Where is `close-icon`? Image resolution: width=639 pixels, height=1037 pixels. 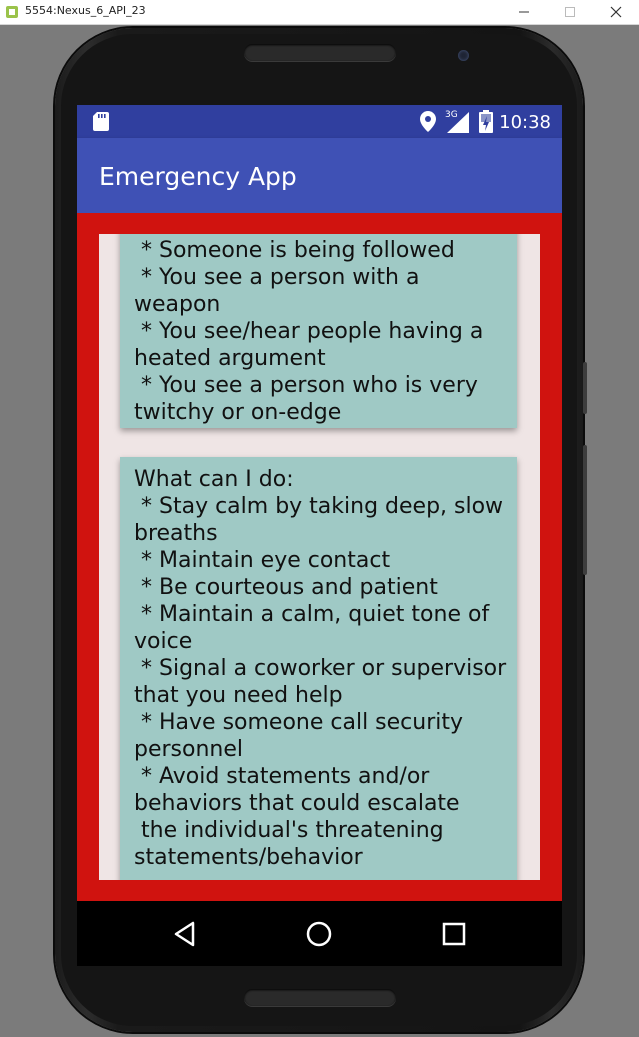 close-icon is located at coordinates (616, 12).